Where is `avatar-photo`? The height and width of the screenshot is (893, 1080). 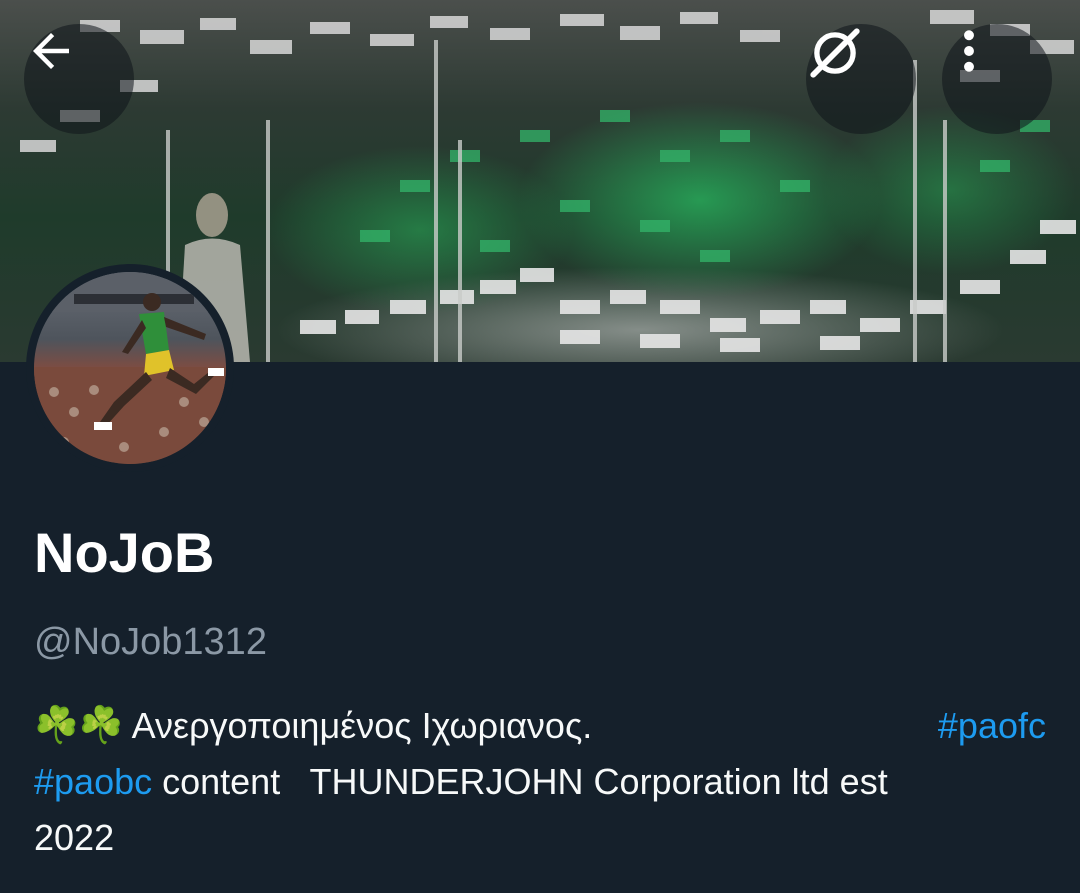
avatar-photo is located at coordinates (130, 368).